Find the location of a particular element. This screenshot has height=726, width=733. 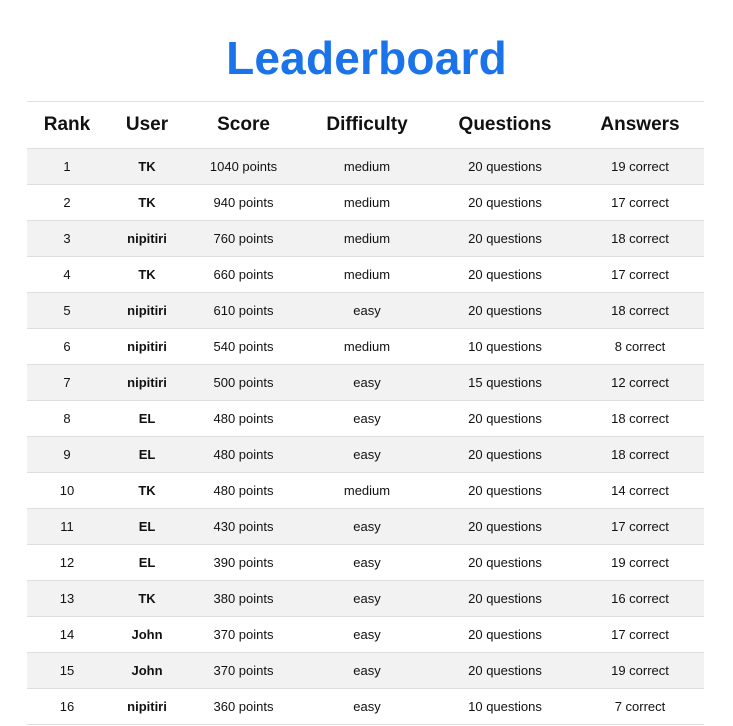

user-cell: John is located at coordinates (147, 634).